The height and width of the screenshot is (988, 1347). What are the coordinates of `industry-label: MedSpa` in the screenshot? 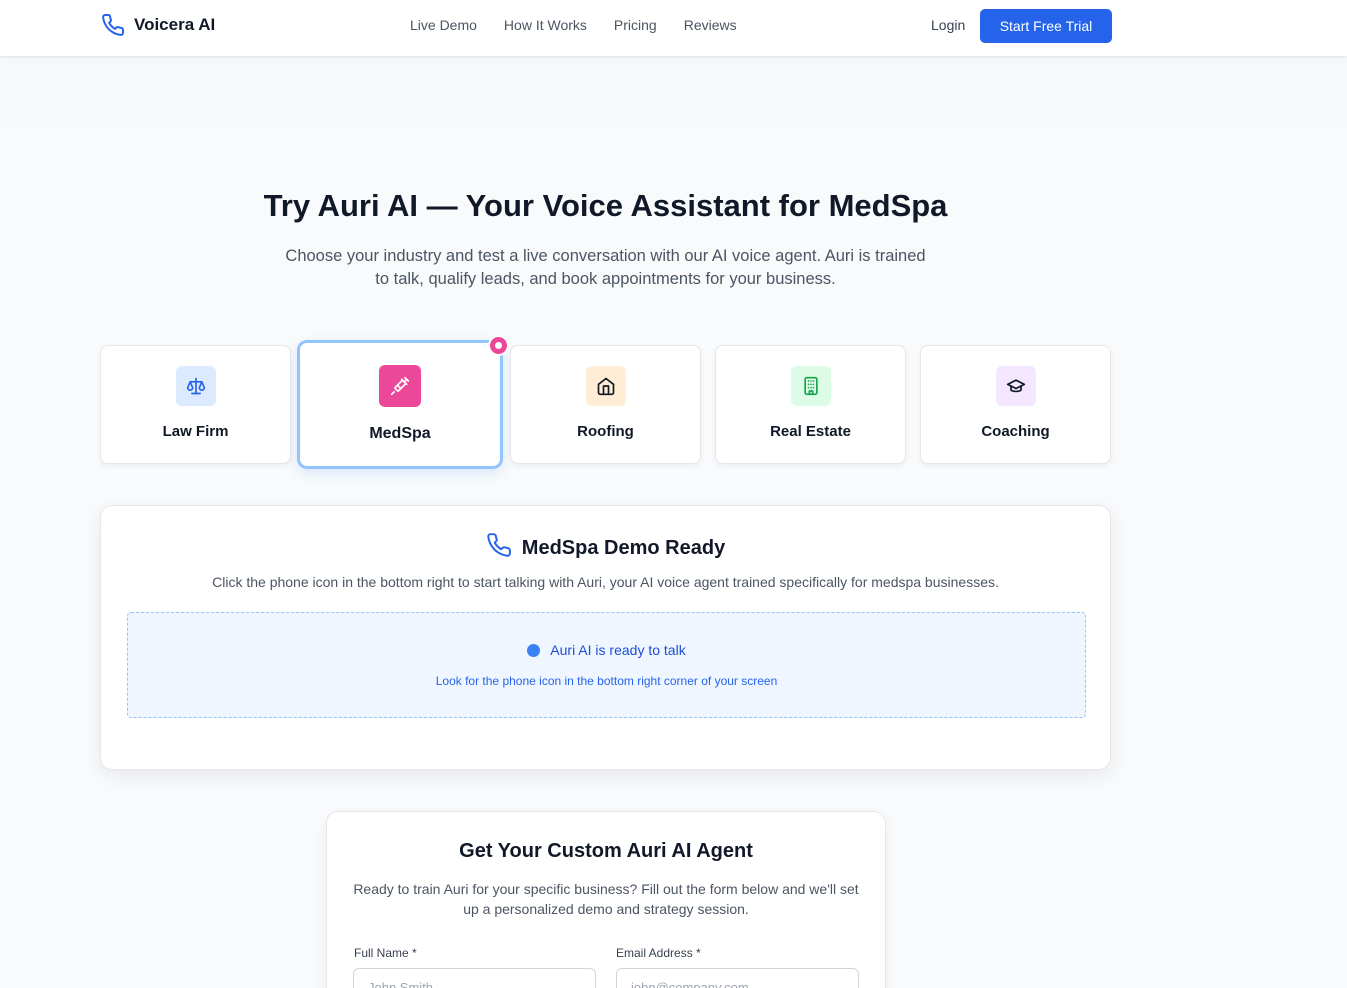 It's located at (400, 433).